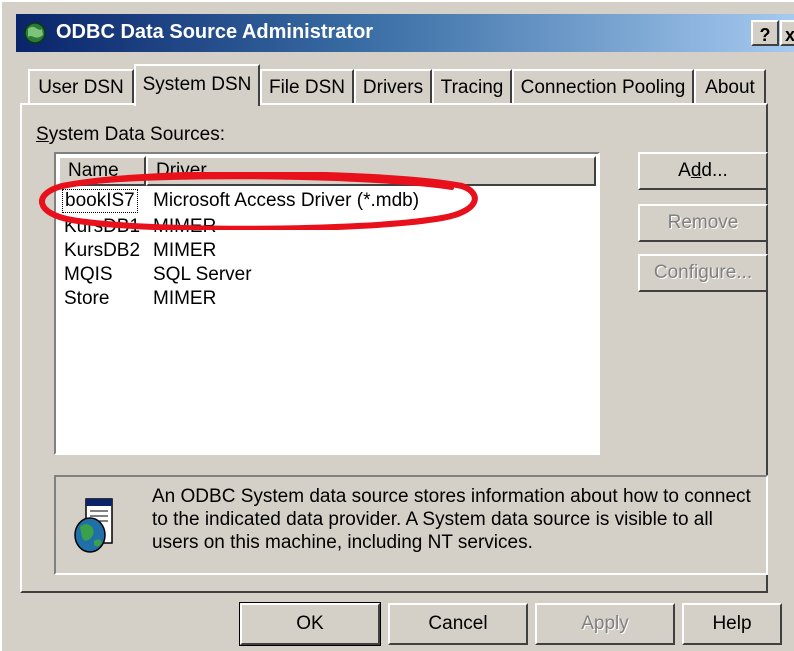 The height and width of the screenshot is (651, 794). I want to click on tab-drivers: Drivers, so click(393, 87).